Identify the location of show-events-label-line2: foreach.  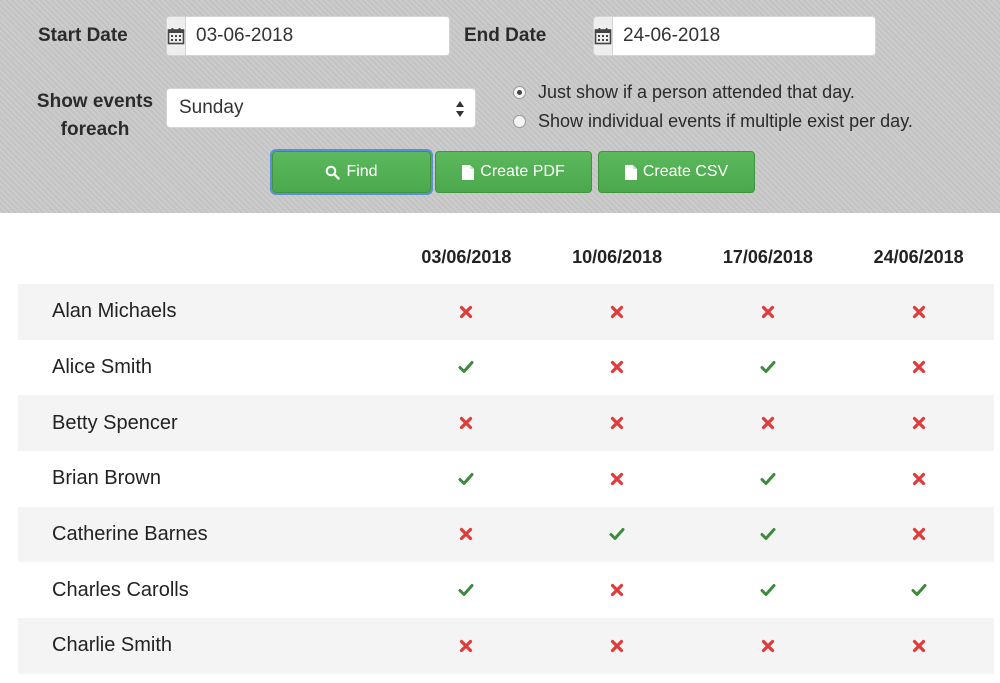
(95, 129).